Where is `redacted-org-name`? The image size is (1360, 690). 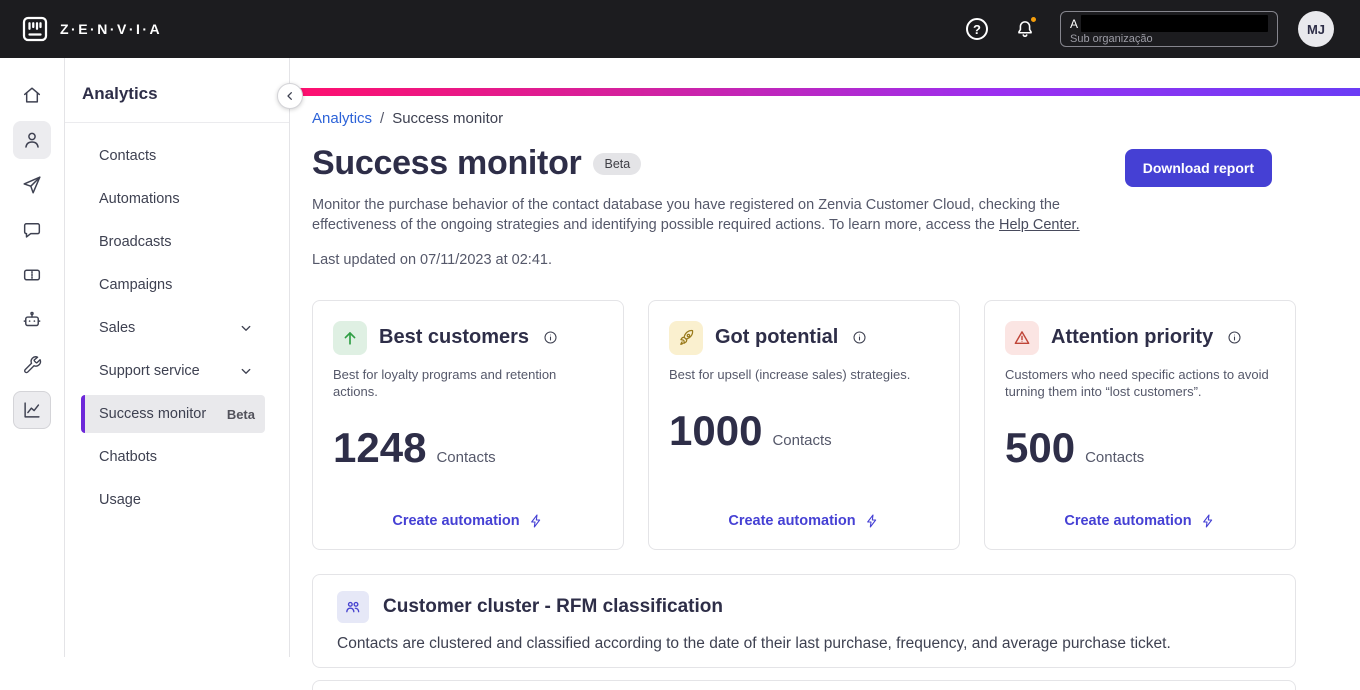
redacted-org-name is located at coordinates (1174, 23).